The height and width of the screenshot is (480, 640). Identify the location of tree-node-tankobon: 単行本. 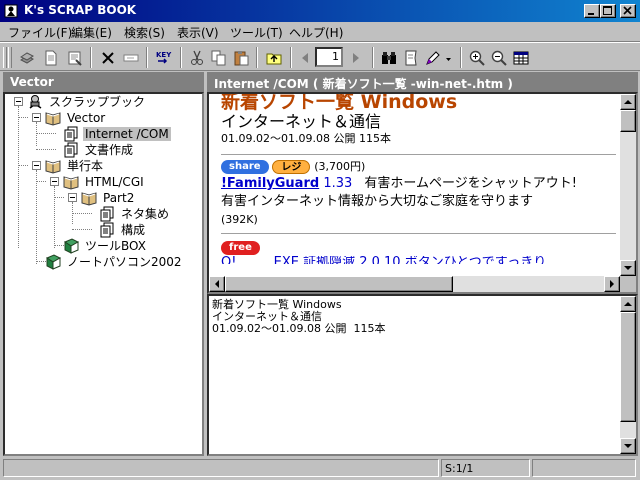
(105, 166).